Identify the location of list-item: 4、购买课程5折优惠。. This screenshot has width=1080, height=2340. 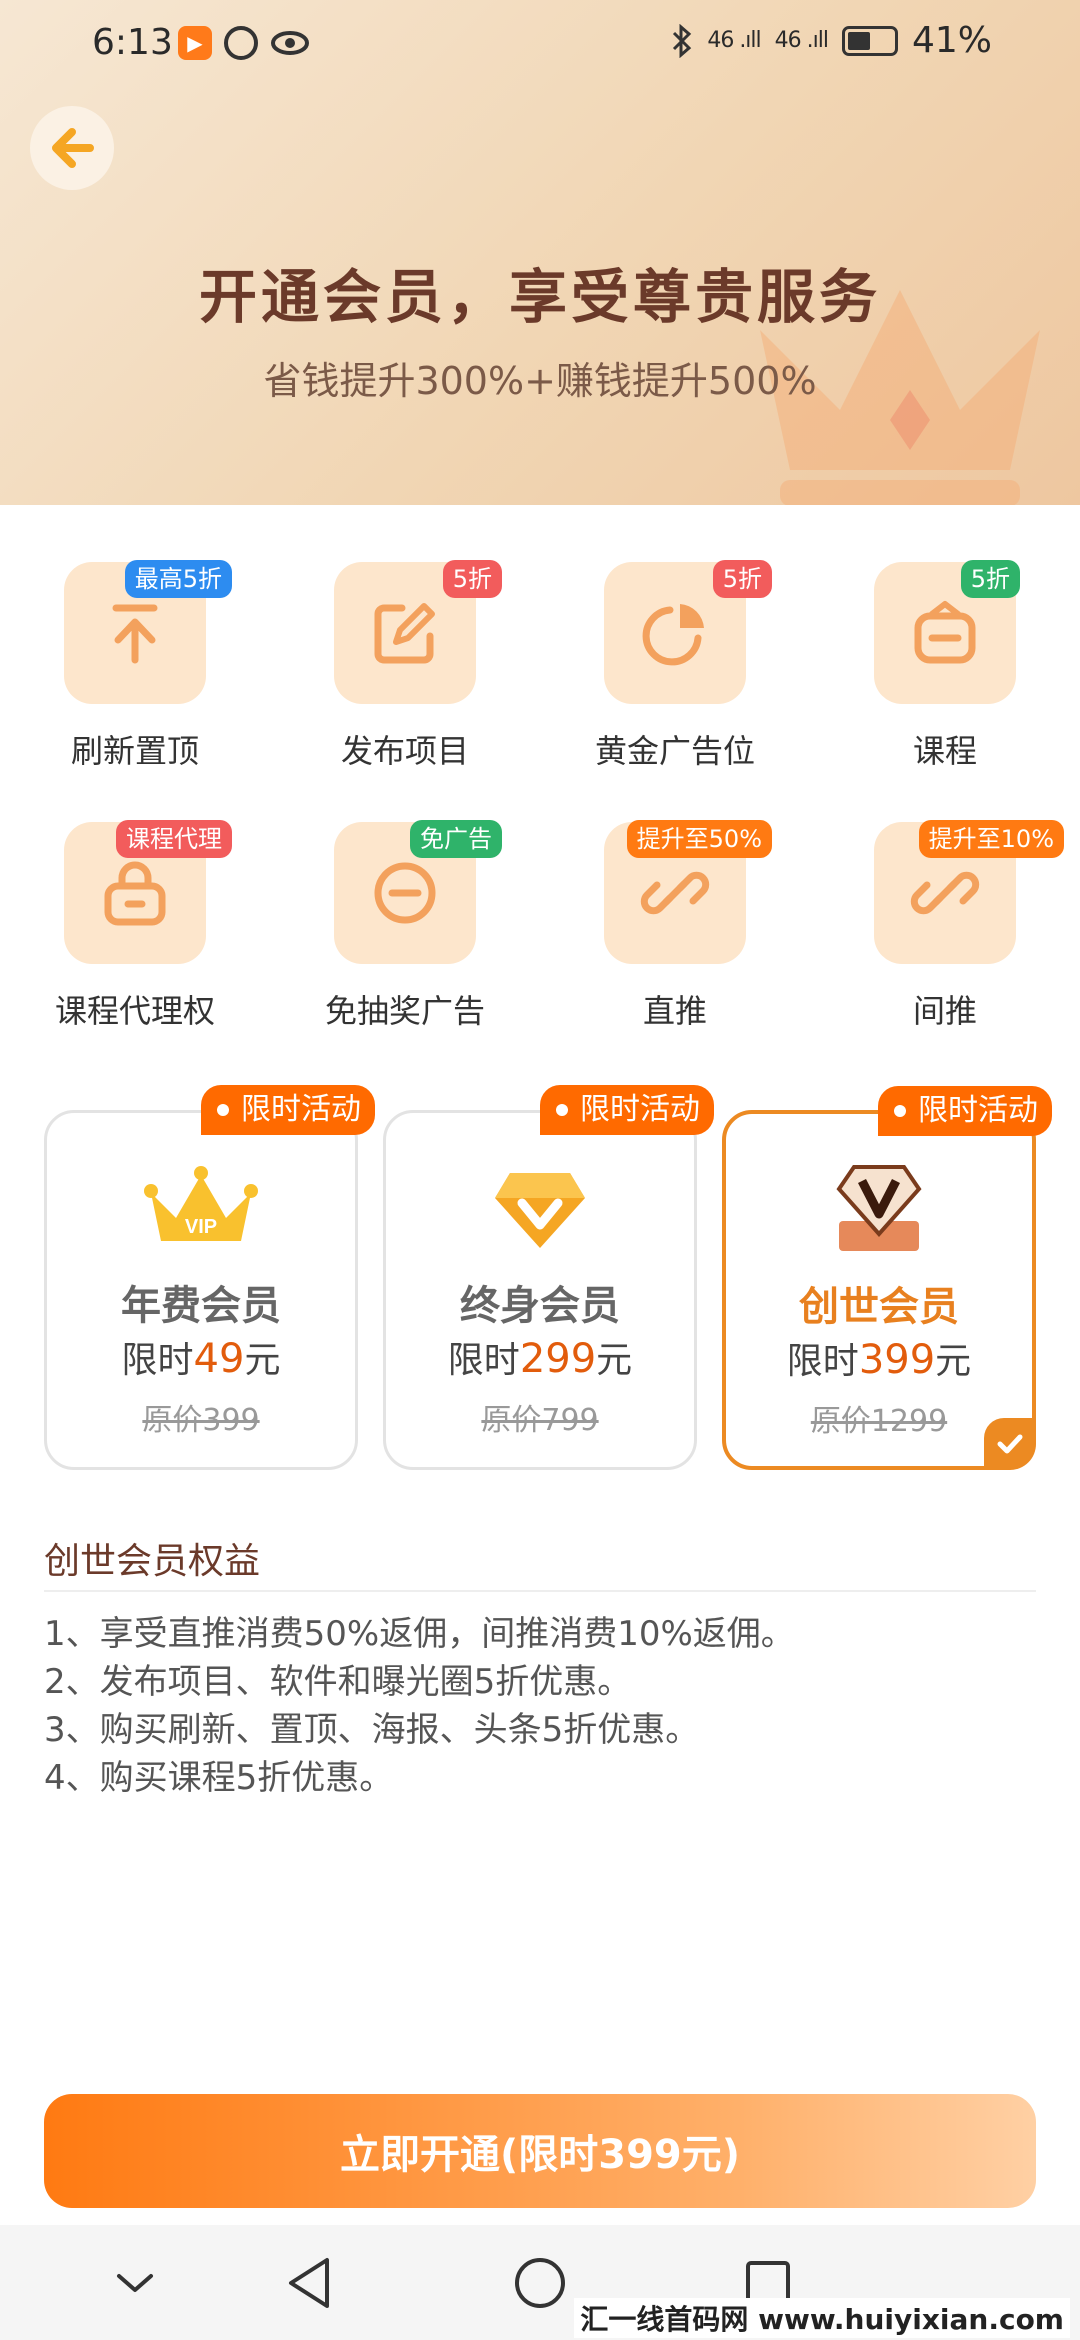
(219, 1778).